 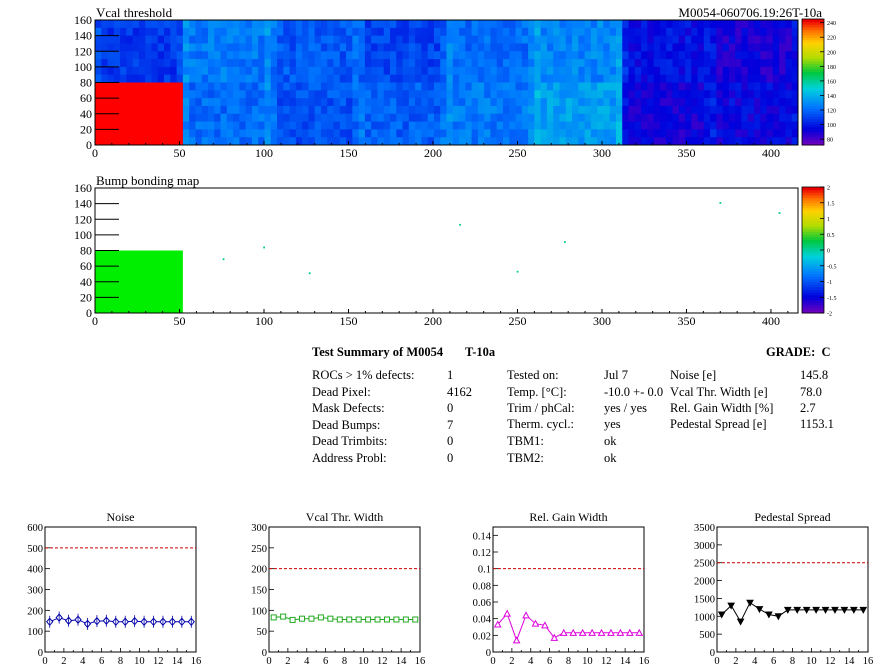 What do you see at coordinates (344, 589) in the screenshot?
I see `plot-frame` at bounding box center [344, 589].